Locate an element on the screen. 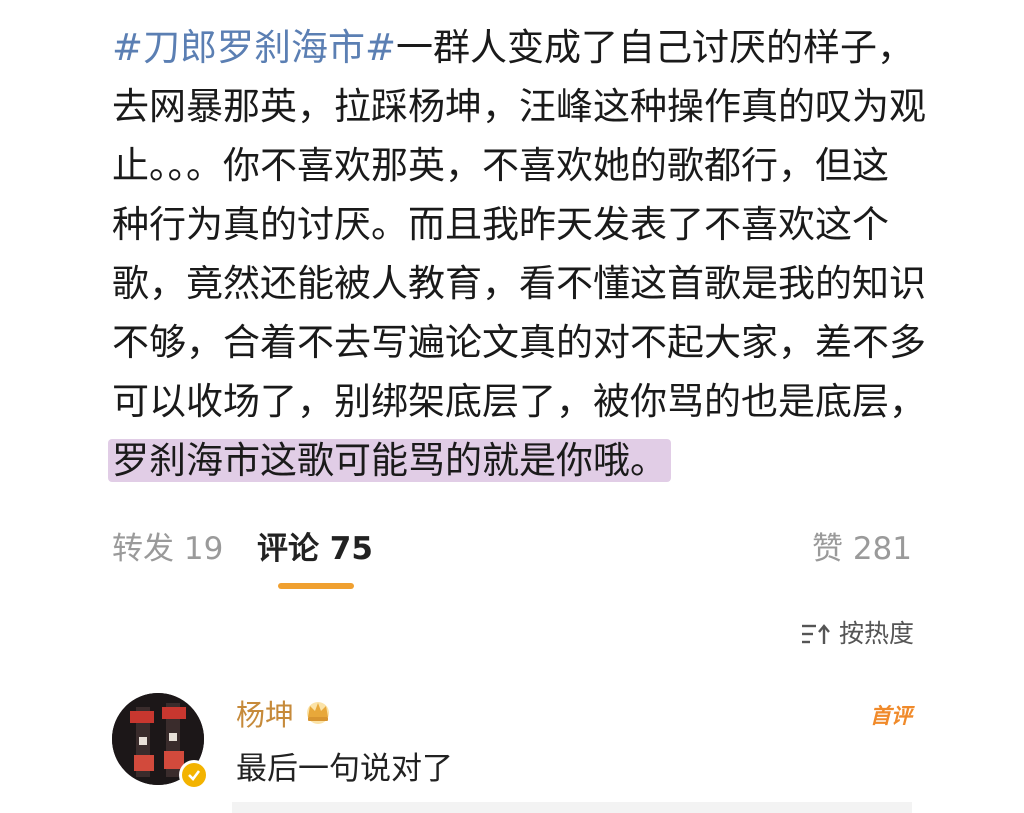 The height and width of the screenshot is (813, 1024). comment-item: 杨坤 首评 最后一句说对了 is located at coordinates (512, 743).